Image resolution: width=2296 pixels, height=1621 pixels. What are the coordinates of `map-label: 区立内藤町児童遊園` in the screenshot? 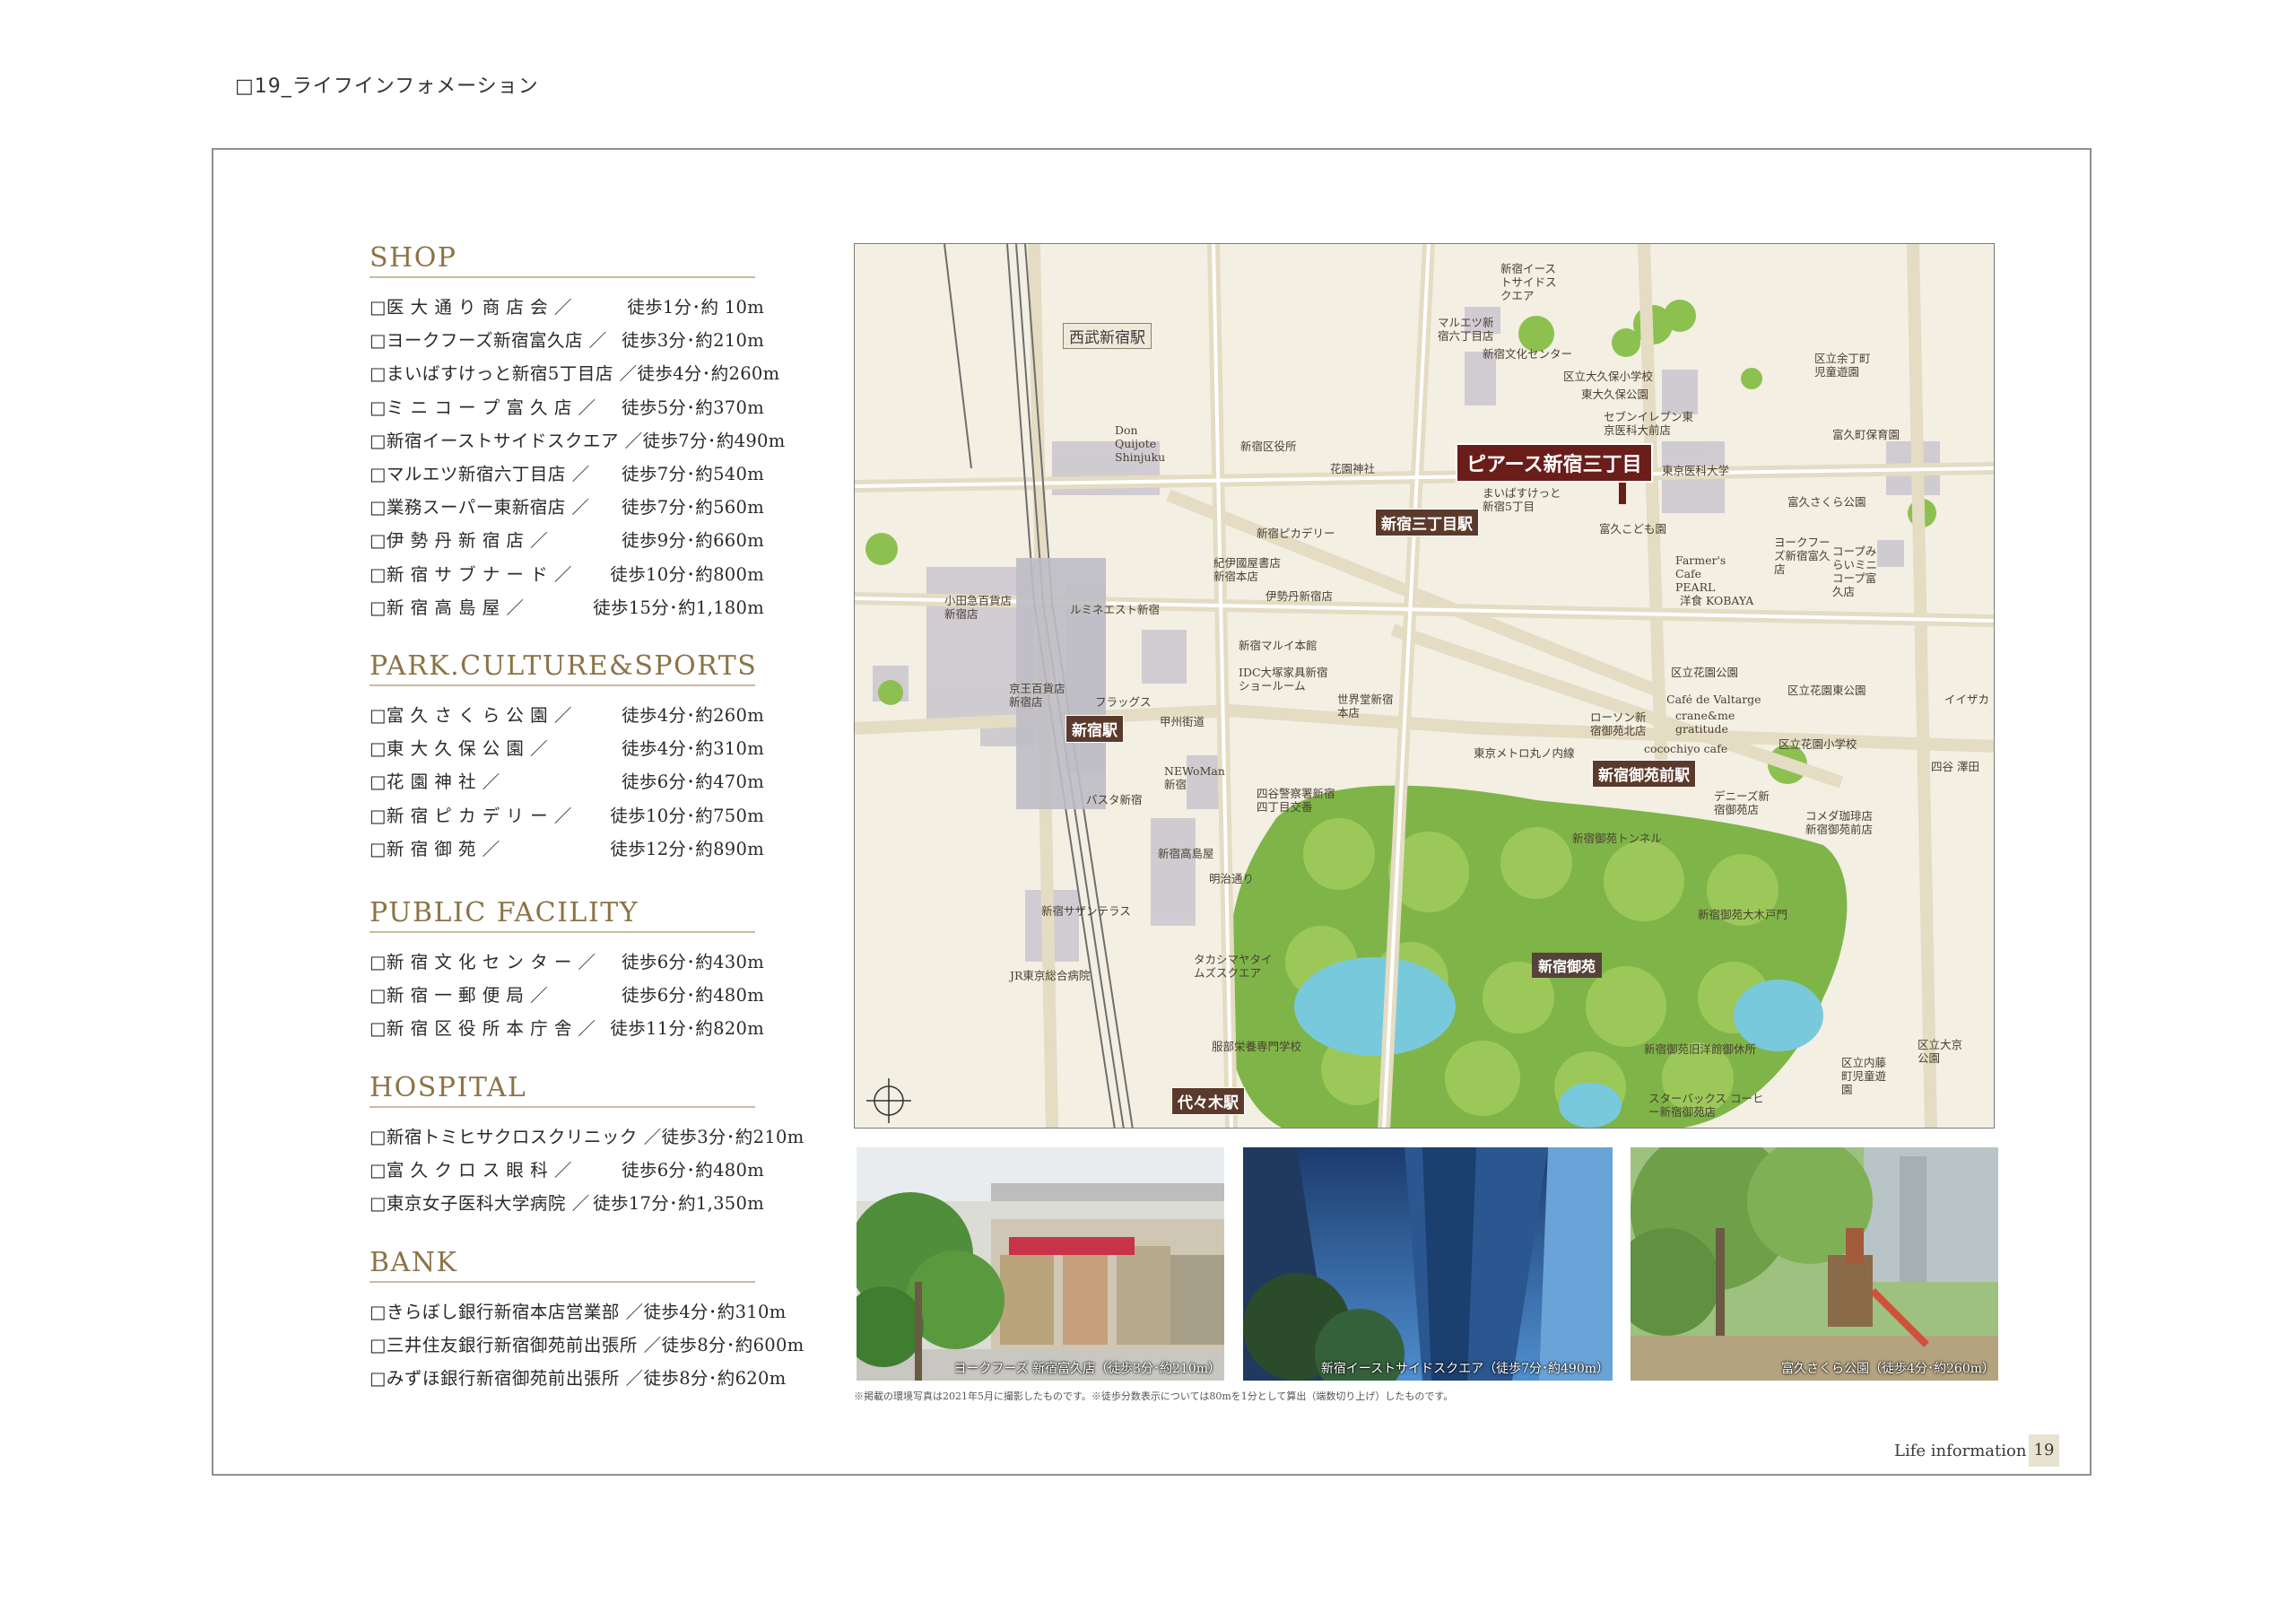 It's located at (1864, 1076).